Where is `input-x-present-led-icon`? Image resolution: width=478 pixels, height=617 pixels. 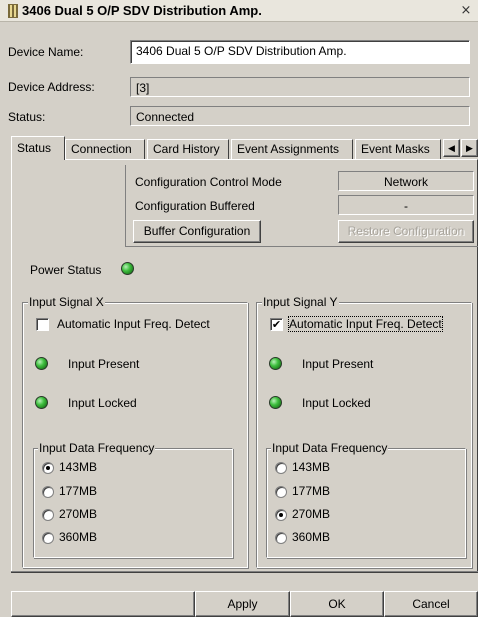
input-x-present-led-icon is located at coordinates (41, 363).